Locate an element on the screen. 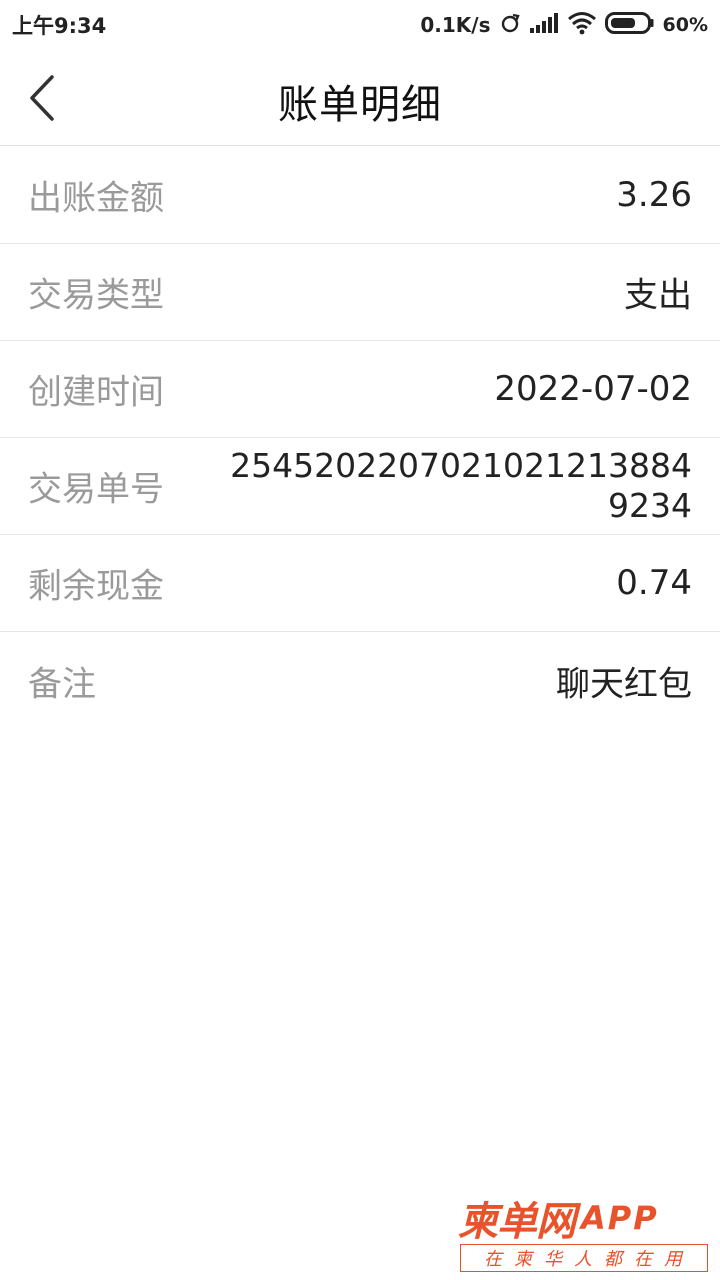 Image resolution: width=720 pixels, height=1280 pixels. status-time: 上午9:34 is located at coordinates (59, 26).